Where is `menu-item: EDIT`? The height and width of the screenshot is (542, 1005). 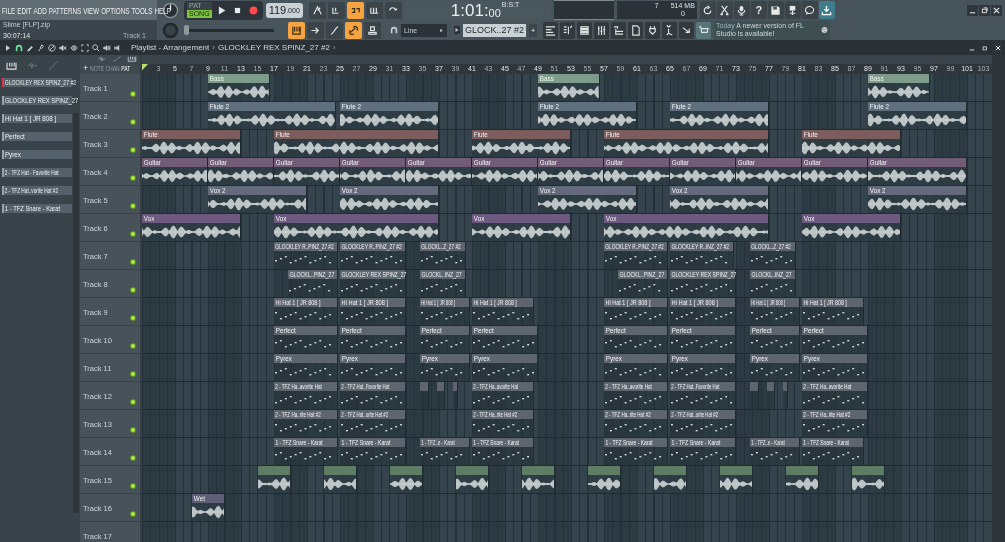 menu-item: EDIT is located at coordinates (24, 10).